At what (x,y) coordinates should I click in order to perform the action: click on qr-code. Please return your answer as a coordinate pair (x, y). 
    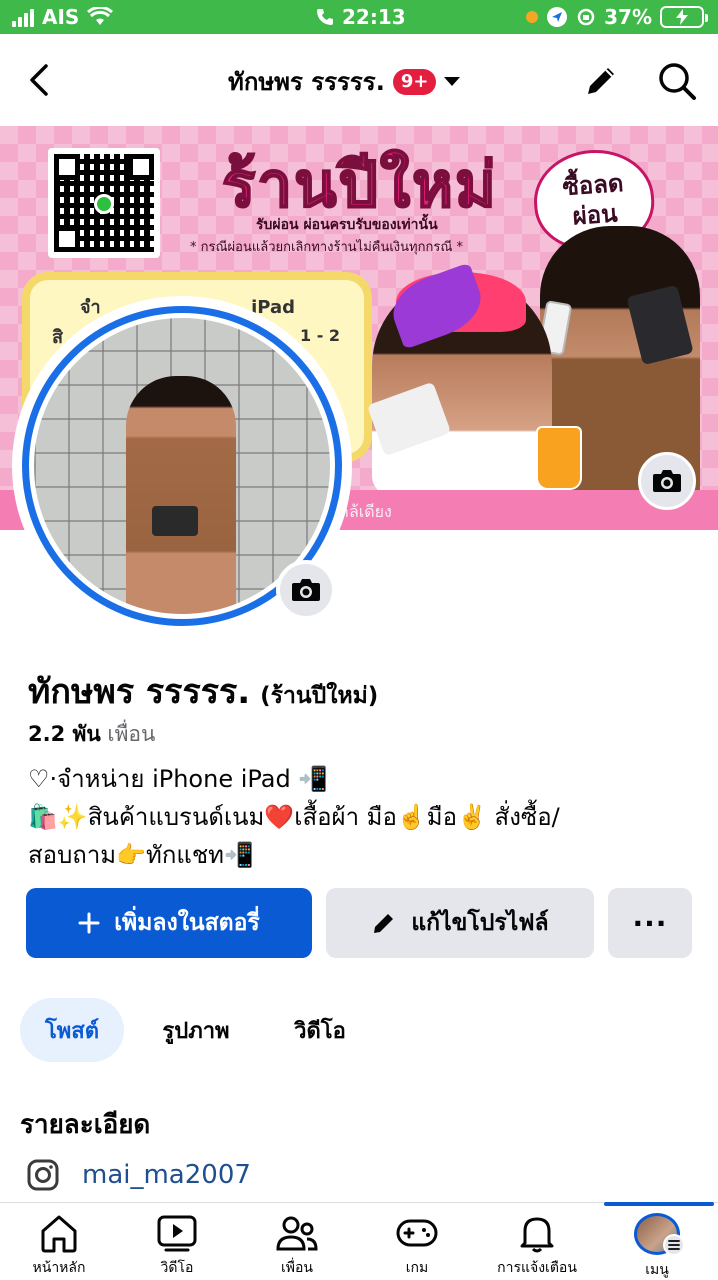
    Looking at the image, I should click on (104, 203).